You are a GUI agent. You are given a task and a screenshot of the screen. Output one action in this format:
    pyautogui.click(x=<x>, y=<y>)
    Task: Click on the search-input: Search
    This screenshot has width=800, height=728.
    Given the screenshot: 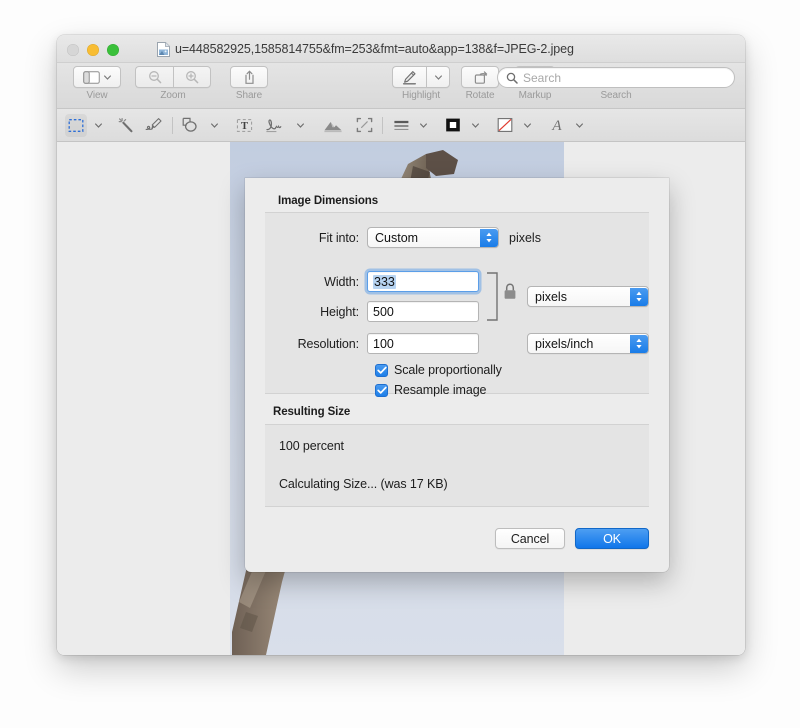 What is the action you would take?
    pyautogui.click(x=616, y=77)
    